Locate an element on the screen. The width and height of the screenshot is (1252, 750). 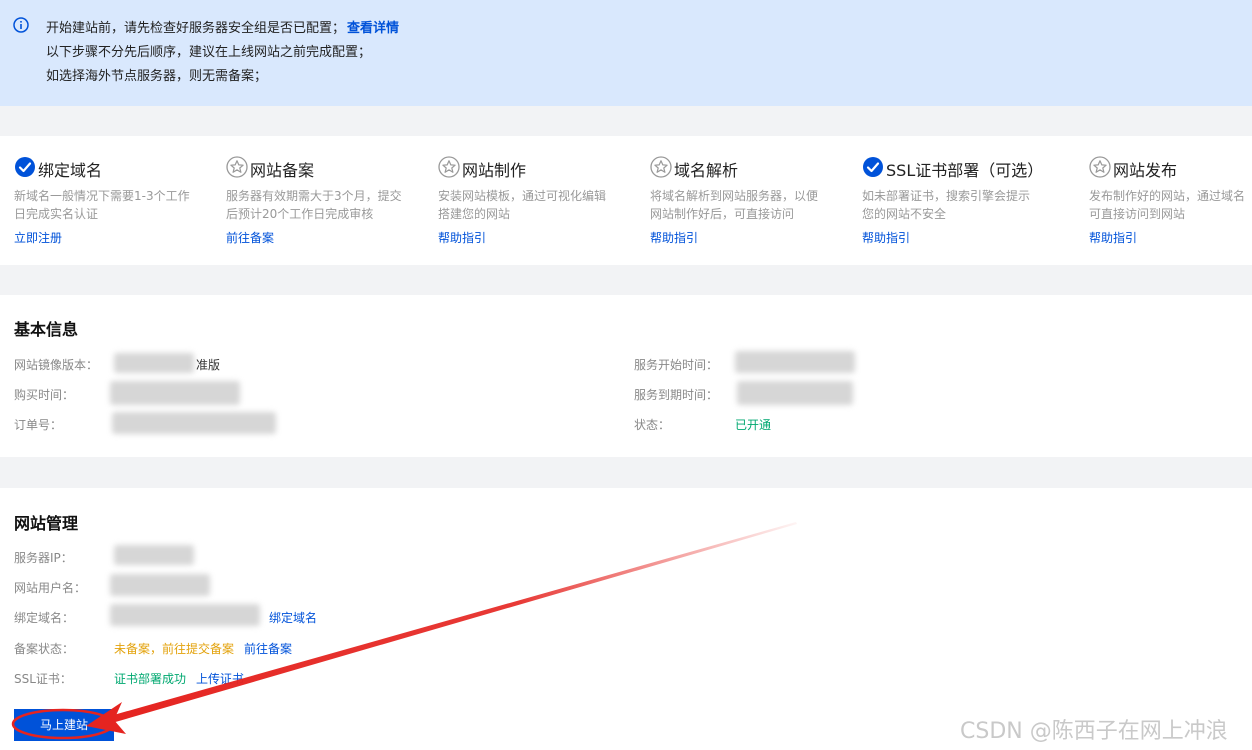
bind-domain-link: 绑定域名 is located at coordinates (293, 617).